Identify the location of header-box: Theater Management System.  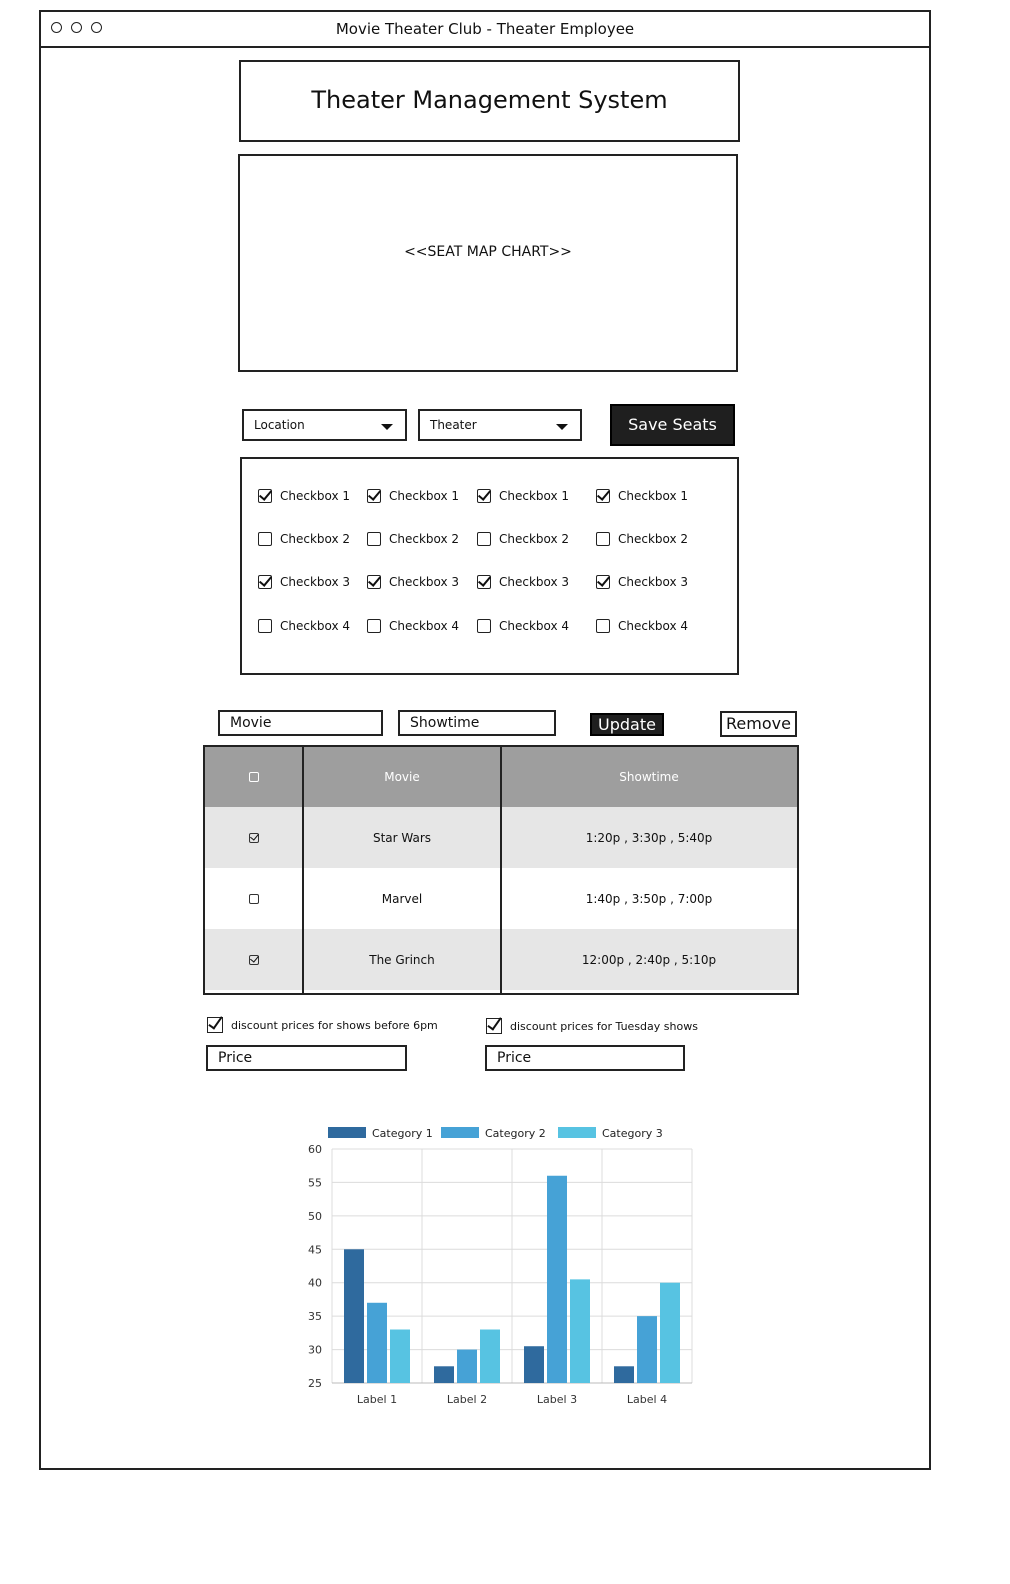
(489, 101).